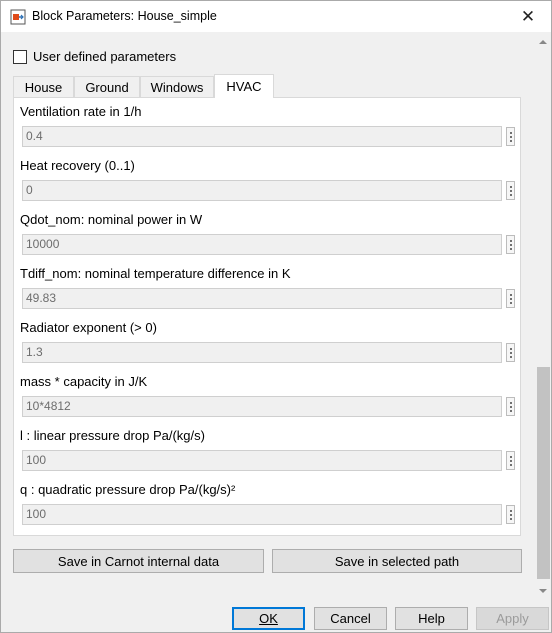 The width and height of the screenshot is (552, 633). I want to click on cancel-button: Cancel, so click(350, 618).